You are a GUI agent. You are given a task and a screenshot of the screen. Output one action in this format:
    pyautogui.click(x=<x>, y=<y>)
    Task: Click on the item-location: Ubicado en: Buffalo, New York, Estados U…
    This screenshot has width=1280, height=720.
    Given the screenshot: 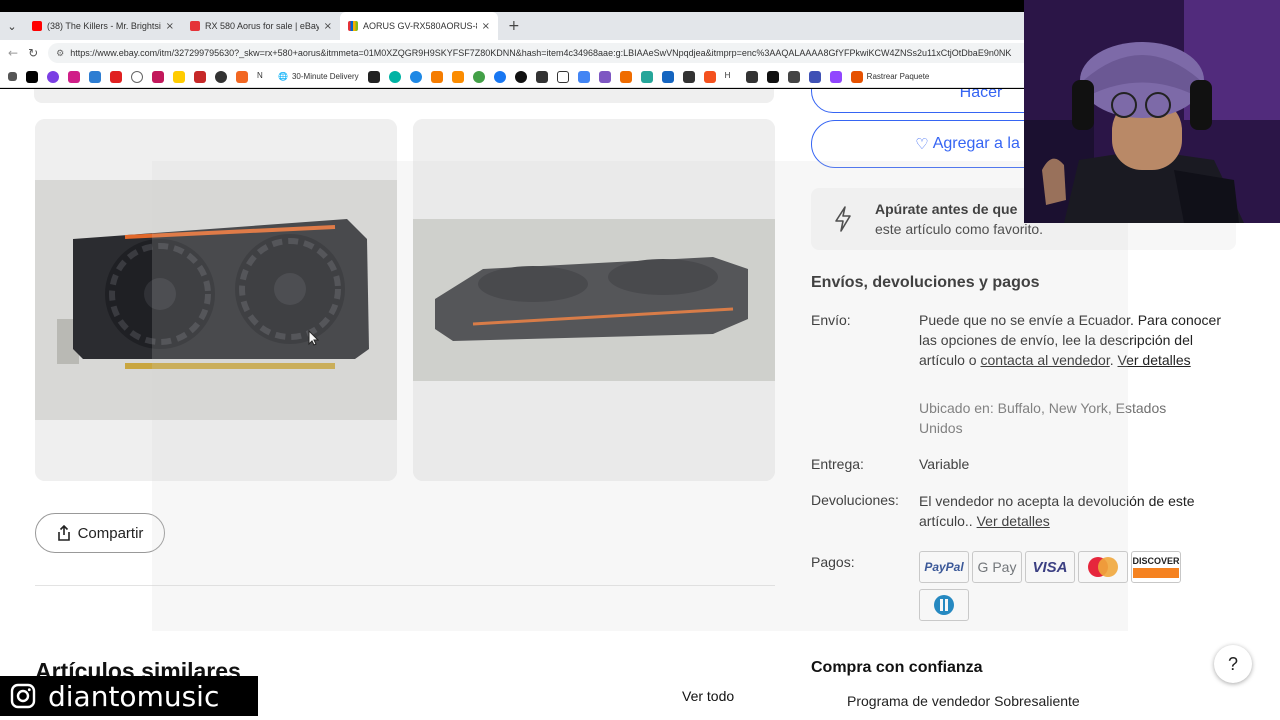 What is the action you would take?
    pyautogui.click(x=1043, y=418)
    